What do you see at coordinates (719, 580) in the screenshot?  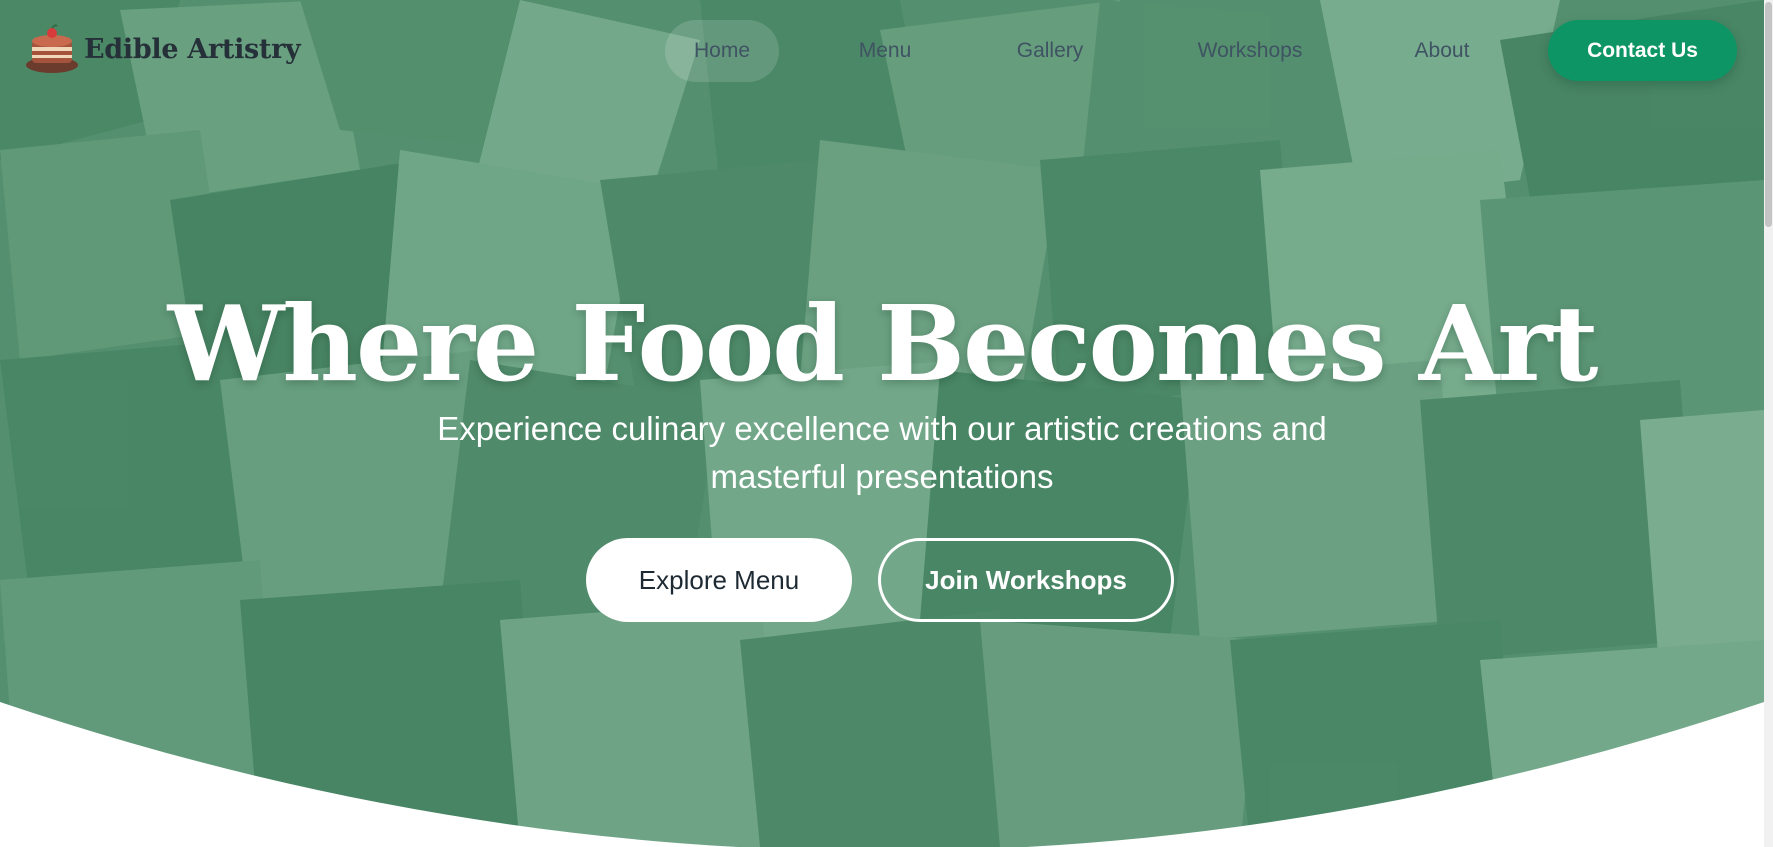 I see `explore-menu-button: Explore Menu` at bounding box center [719, 580].